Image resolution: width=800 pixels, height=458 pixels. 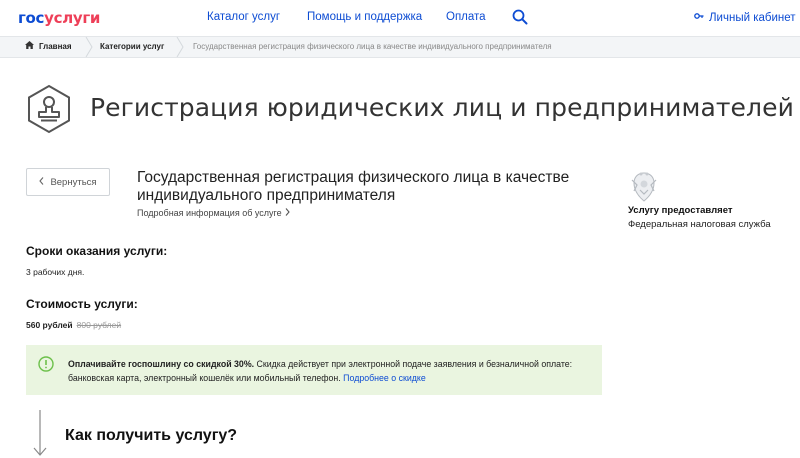 I want to click on info-icon, so click(x=46, y=364).